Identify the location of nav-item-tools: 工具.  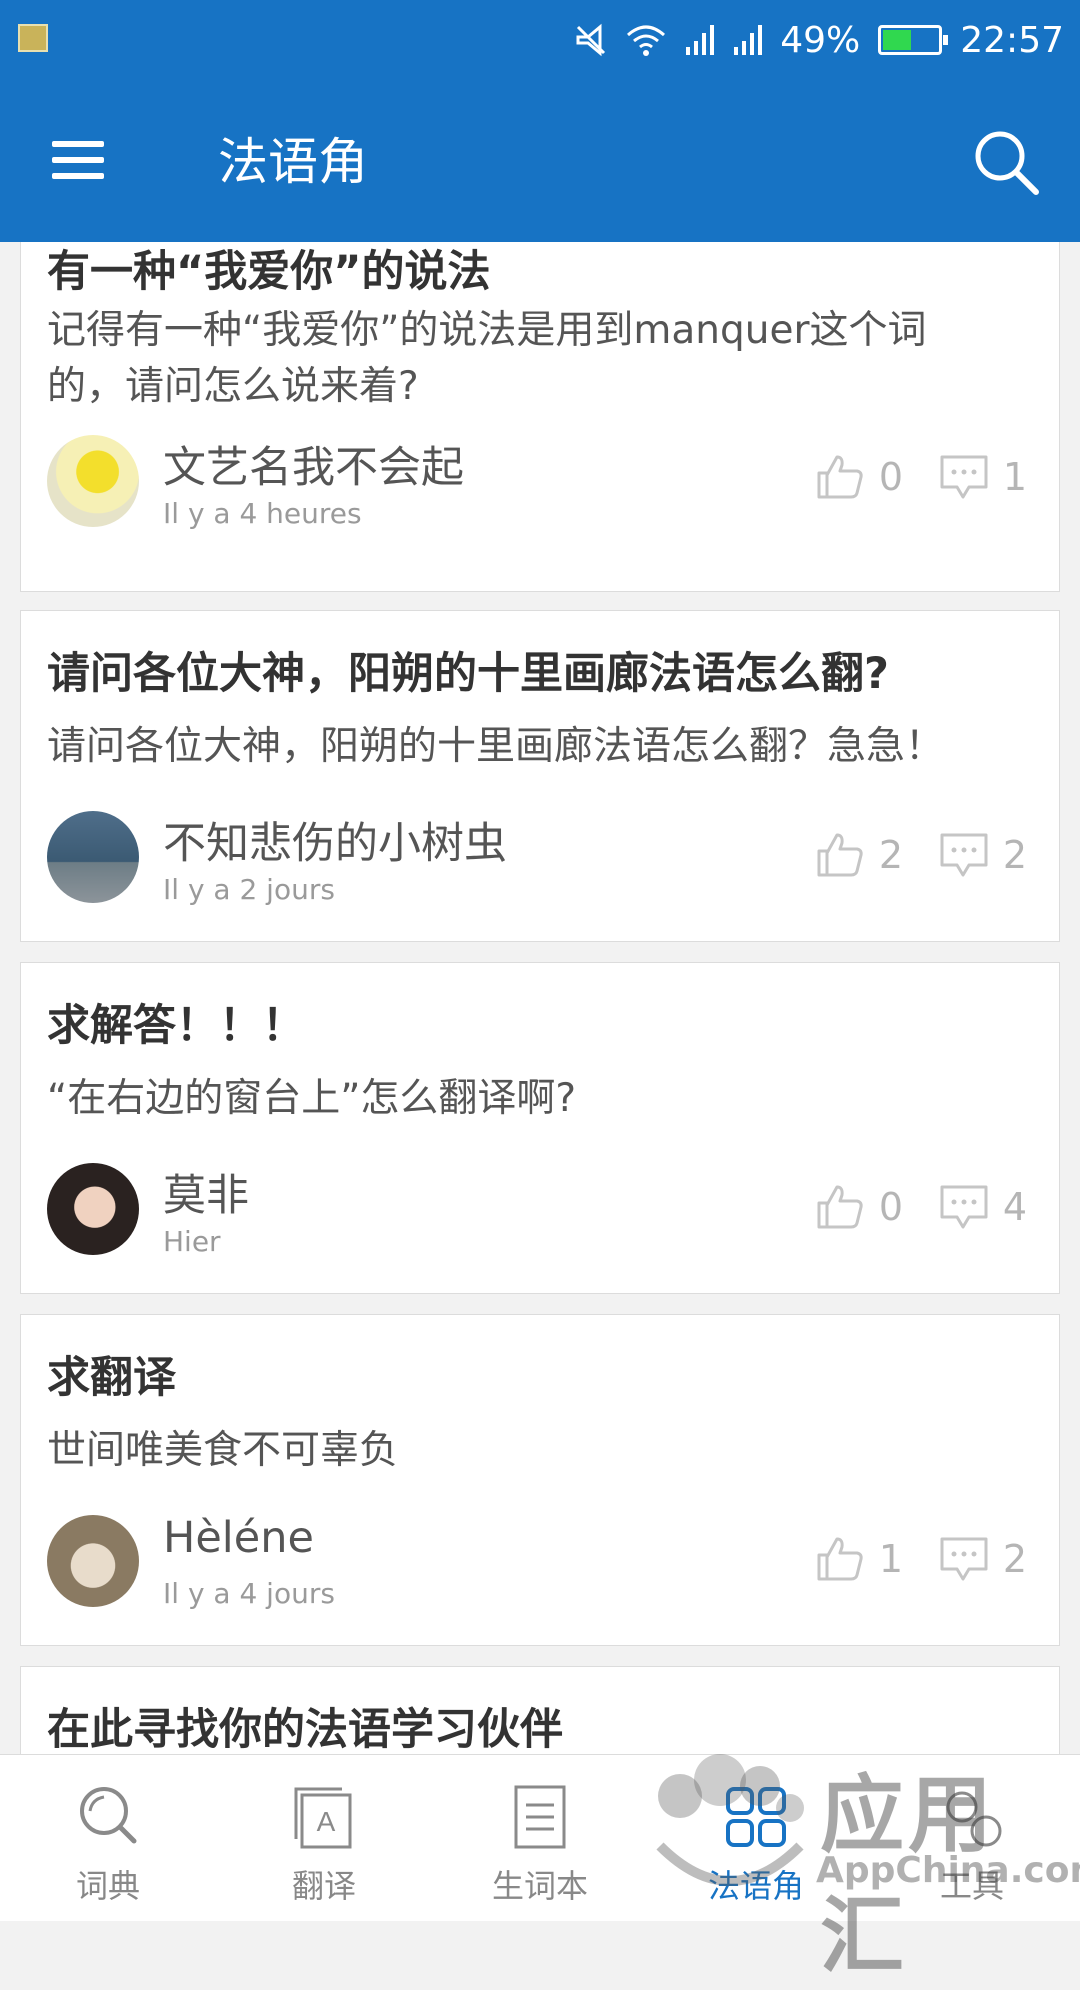
(972, 1838).